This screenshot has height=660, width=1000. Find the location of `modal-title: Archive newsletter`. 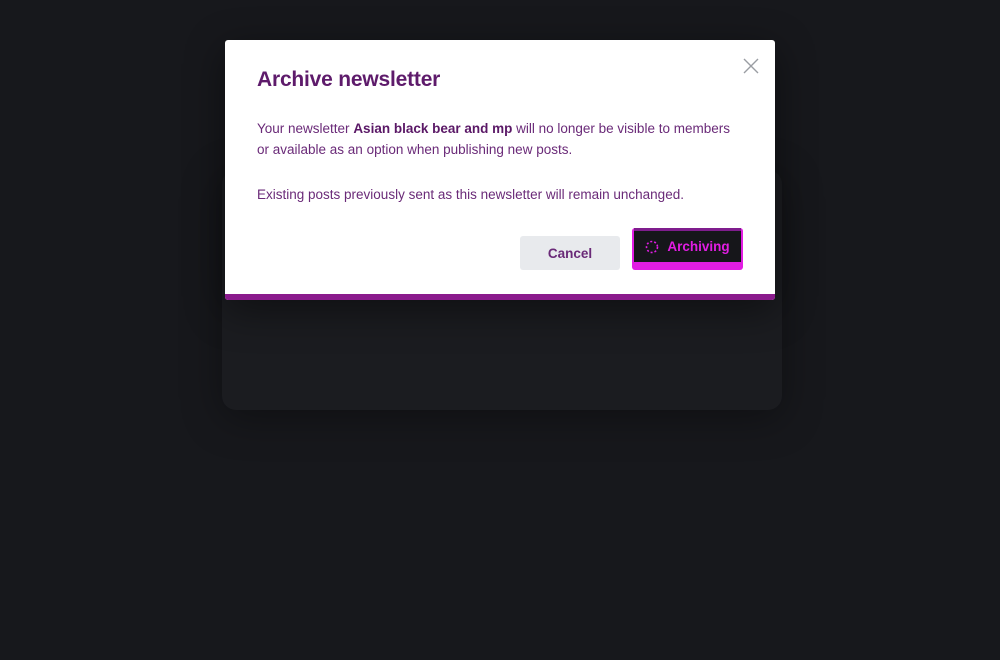

modal-title: Archive newsletter is located at coordinates (349, 79).